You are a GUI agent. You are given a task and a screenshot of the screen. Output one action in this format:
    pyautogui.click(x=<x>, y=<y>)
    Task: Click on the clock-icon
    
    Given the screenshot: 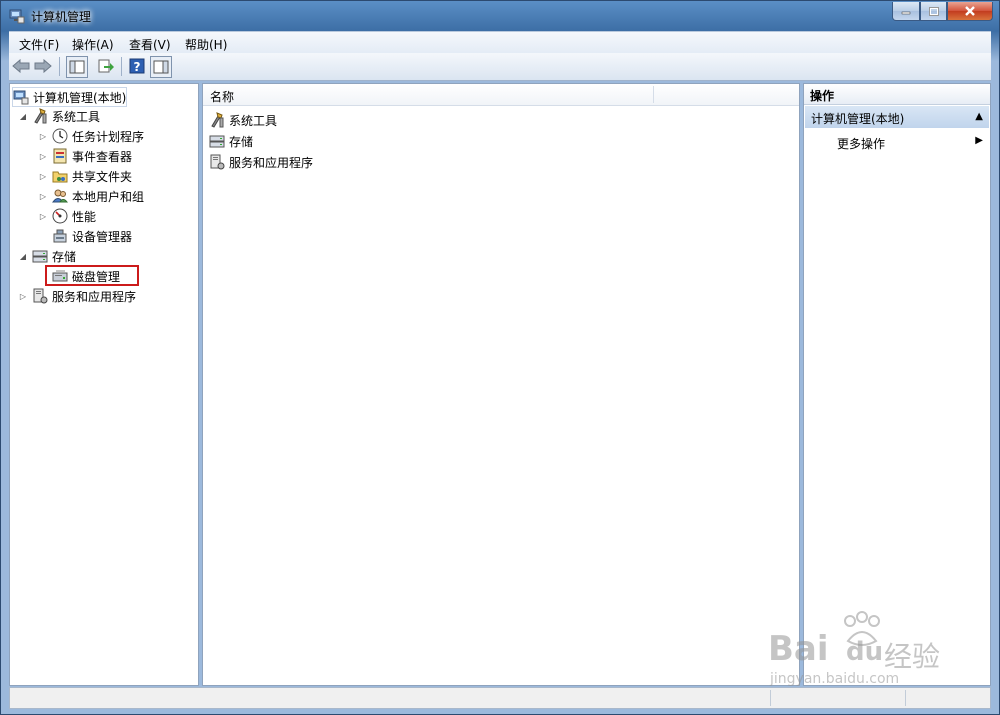 What is the action you would take?
    pyautogui.click(x=60, y=136)
    